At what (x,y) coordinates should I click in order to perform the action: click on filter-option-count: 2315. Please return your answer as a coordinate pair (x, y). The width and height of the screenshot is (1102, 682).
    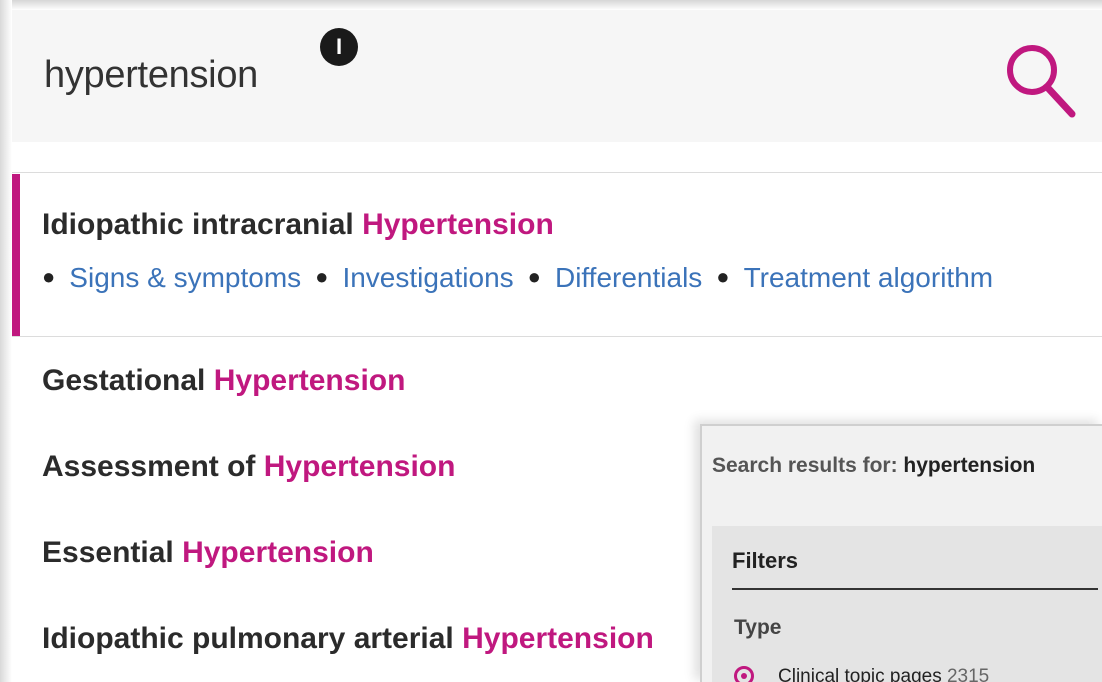
    Looking at the image, I should click on (968, 674).